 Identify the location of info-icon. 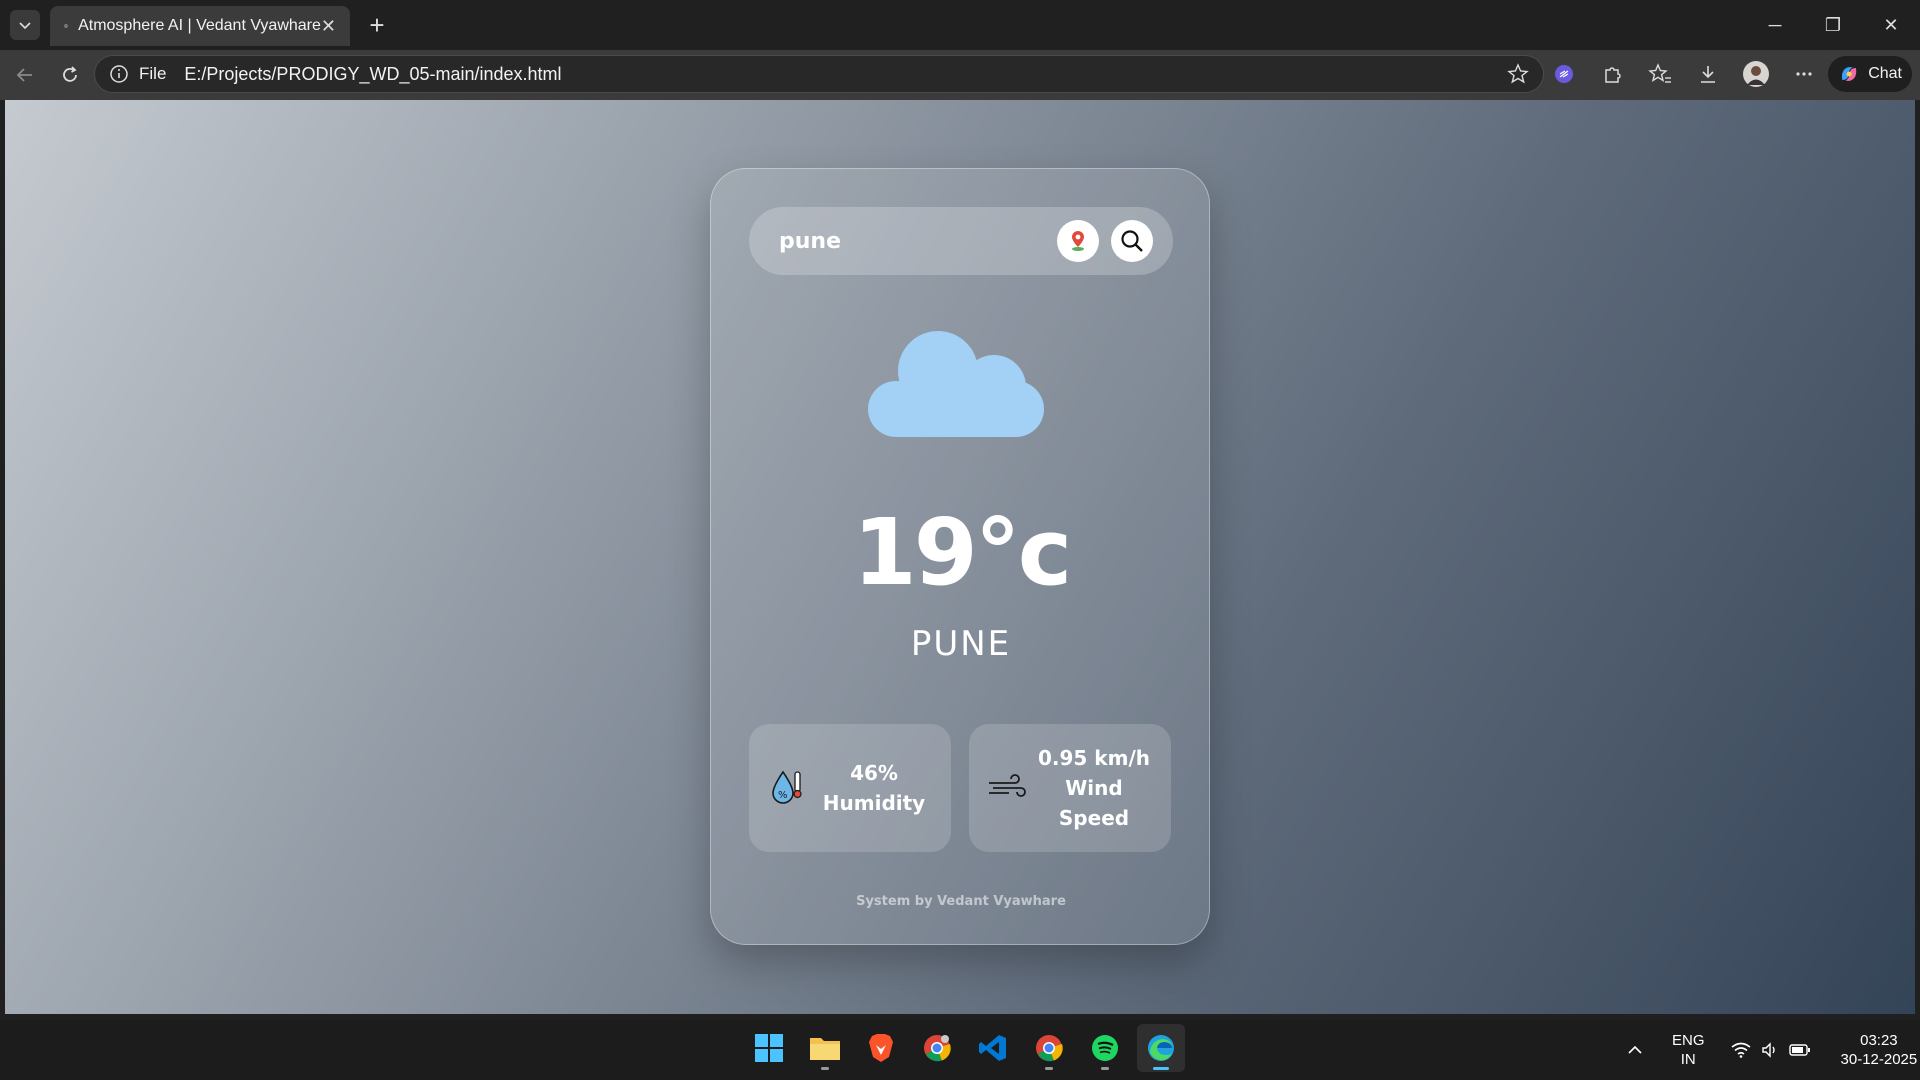
(119, 74).